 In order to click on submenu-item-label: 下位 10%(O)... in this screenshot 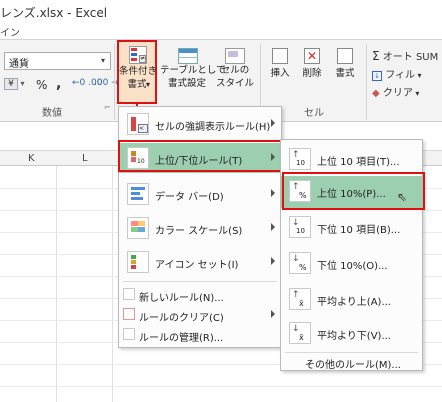, I will do `click(352, 266)`.